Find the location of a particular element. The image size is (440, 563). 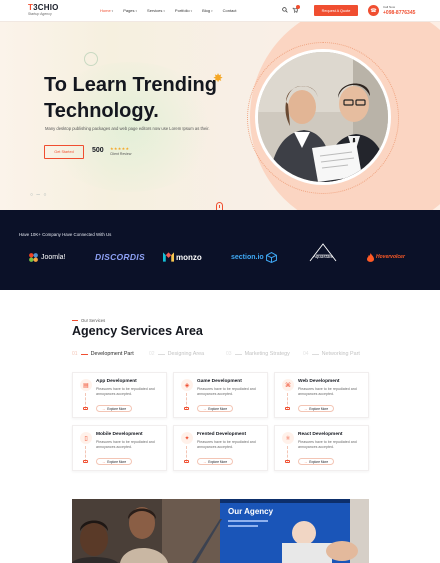

brand-discord: DISCORDIS is located at coordinates (120, 257).